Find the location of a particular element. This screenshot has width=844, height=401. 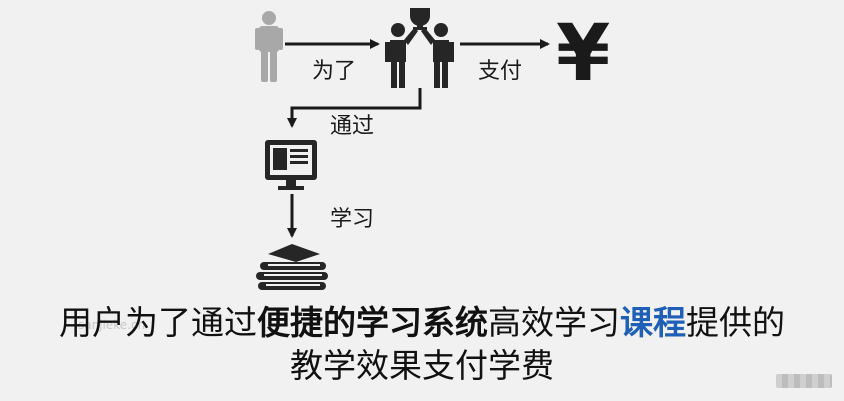

caption-part-2: 高效学习 is located at coordinates (554, 322).